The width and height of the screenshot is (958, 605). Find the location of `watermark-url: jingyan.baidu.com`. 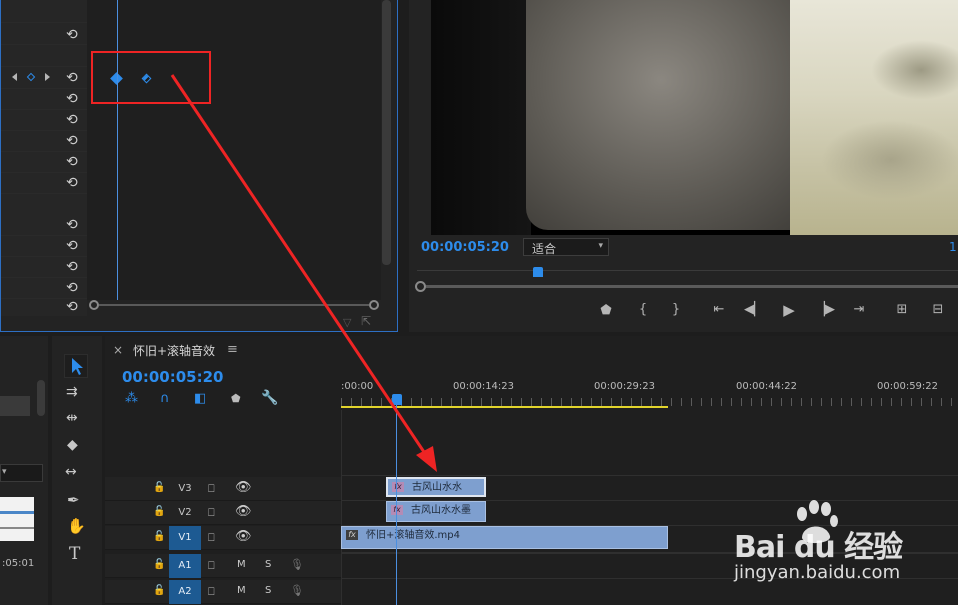

watermark-url: jingyan.baidu.com is located at coordinates (817, 572).